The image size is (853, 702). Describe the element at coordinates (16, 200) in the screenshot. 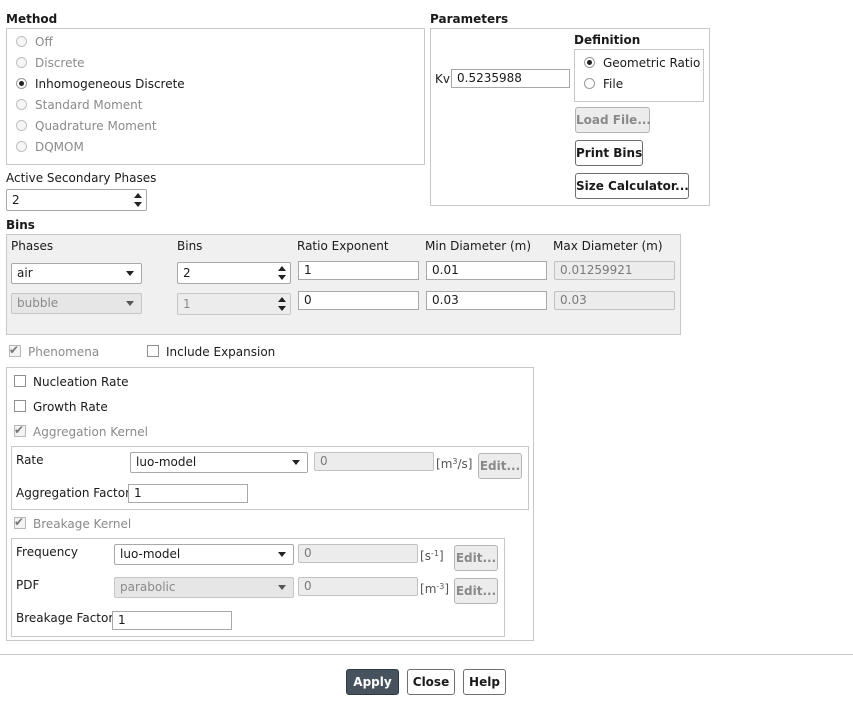

I see `active-secondary-phases-value: 2` at that location.